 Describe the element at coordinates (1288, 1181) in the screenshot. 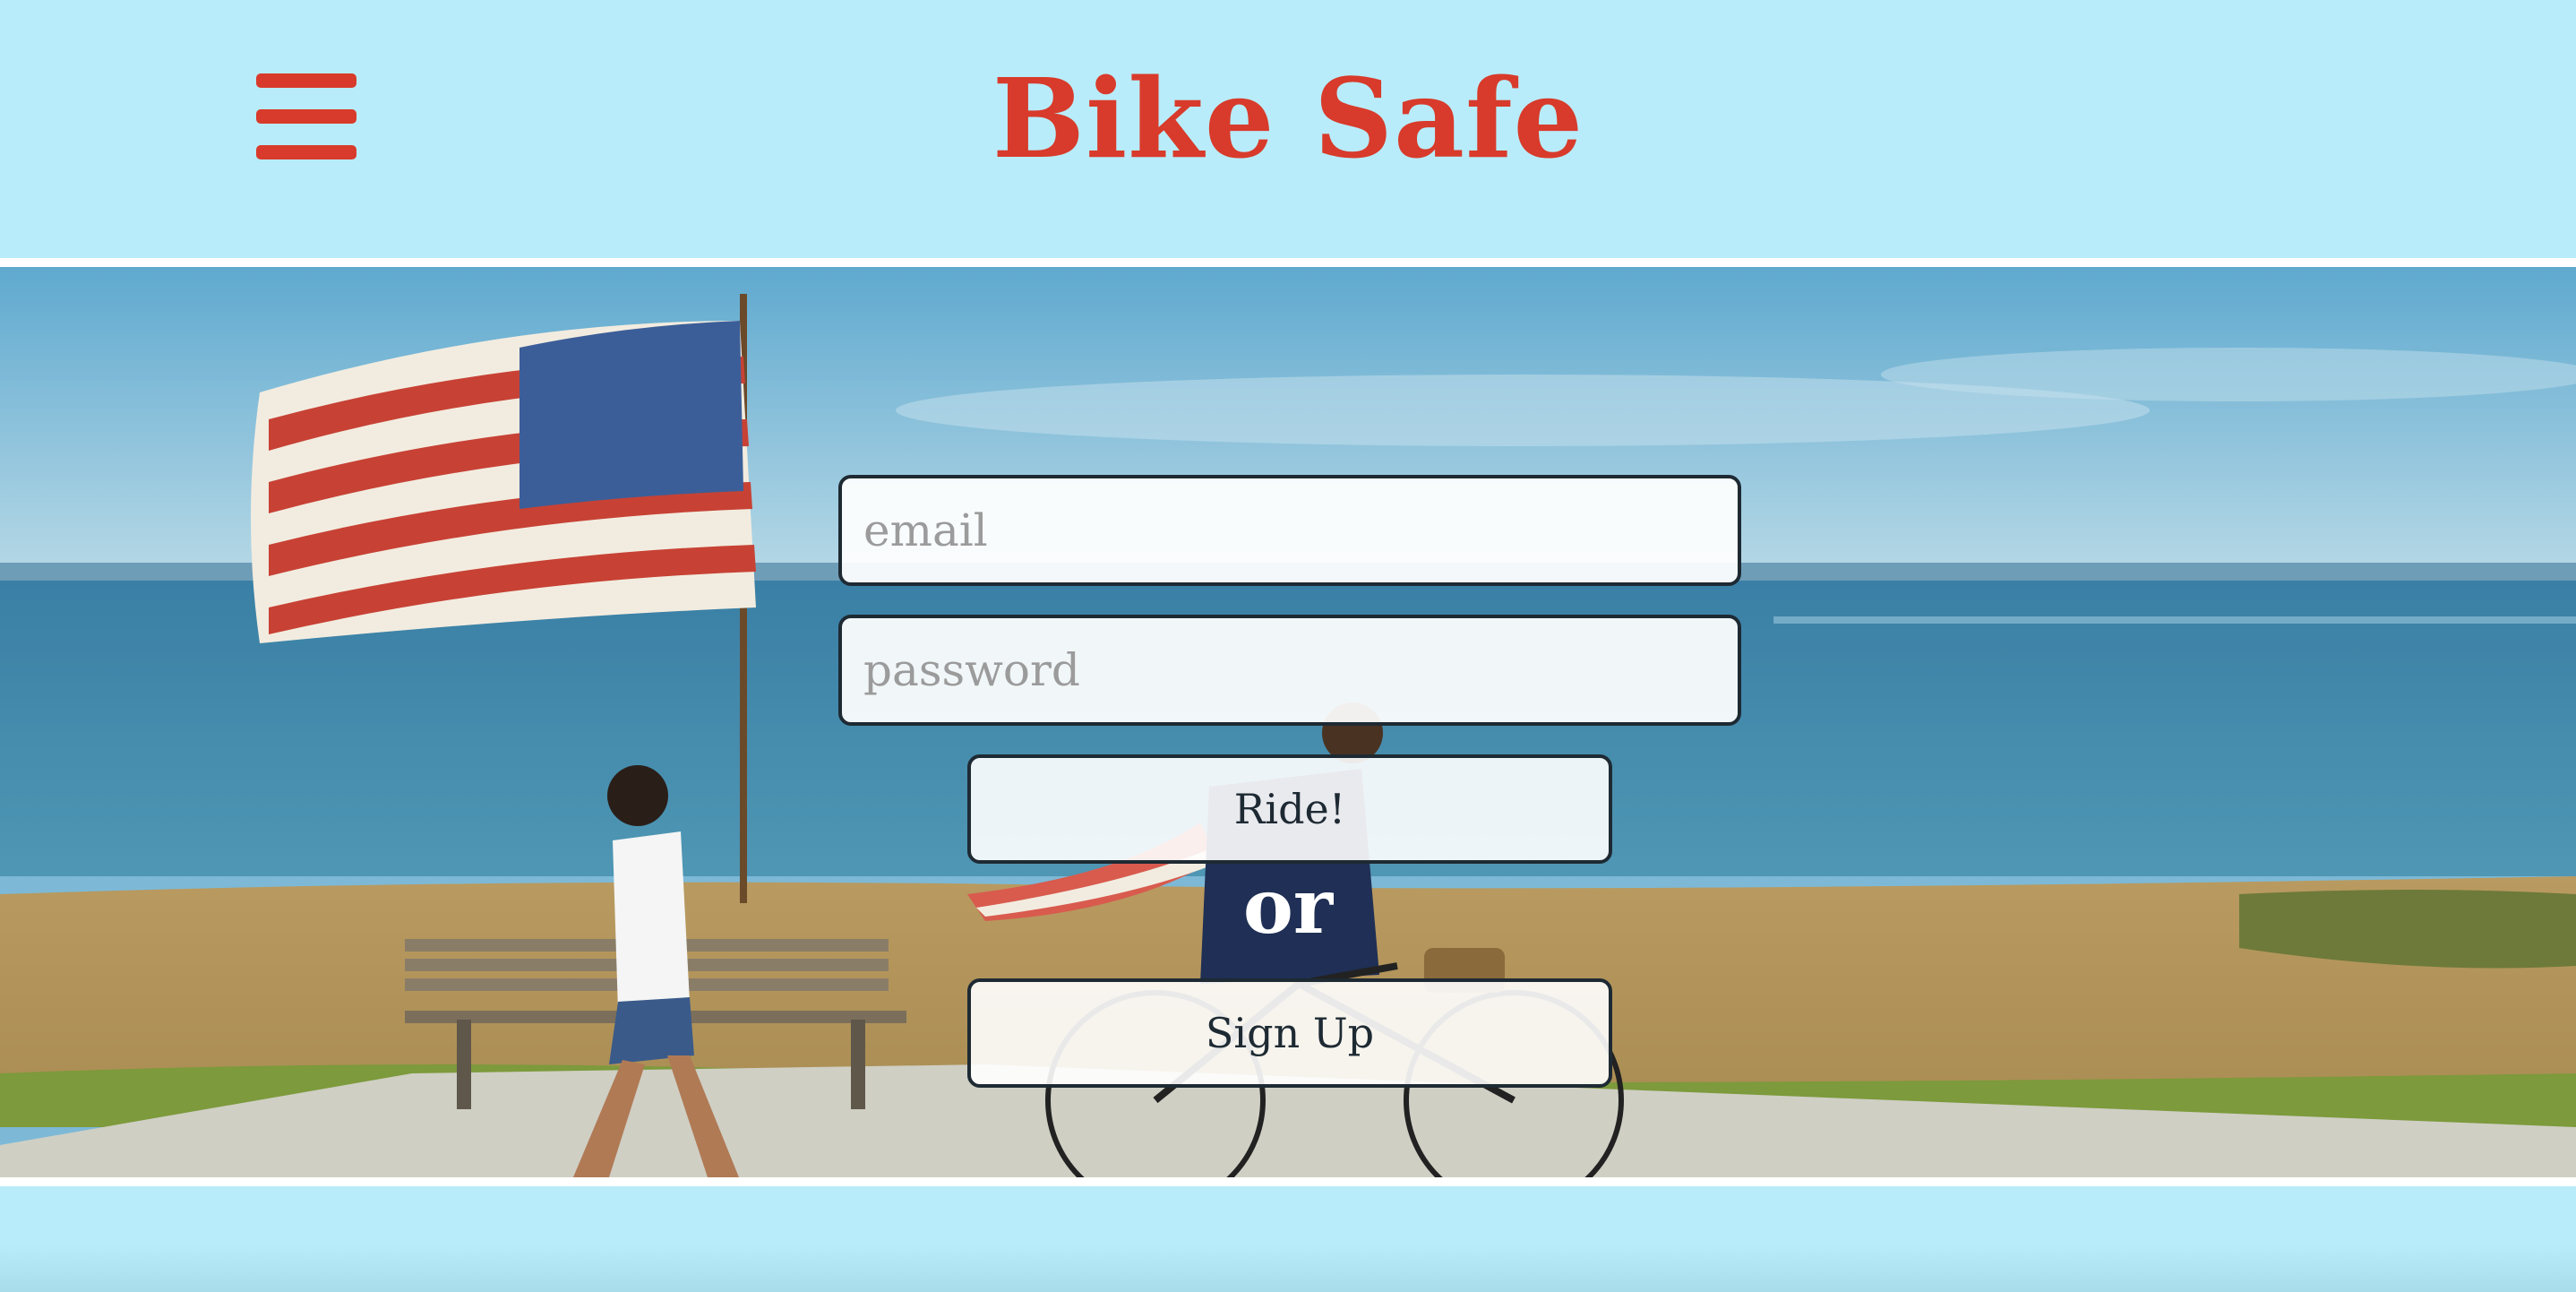

I see `footer-divider` at that location.